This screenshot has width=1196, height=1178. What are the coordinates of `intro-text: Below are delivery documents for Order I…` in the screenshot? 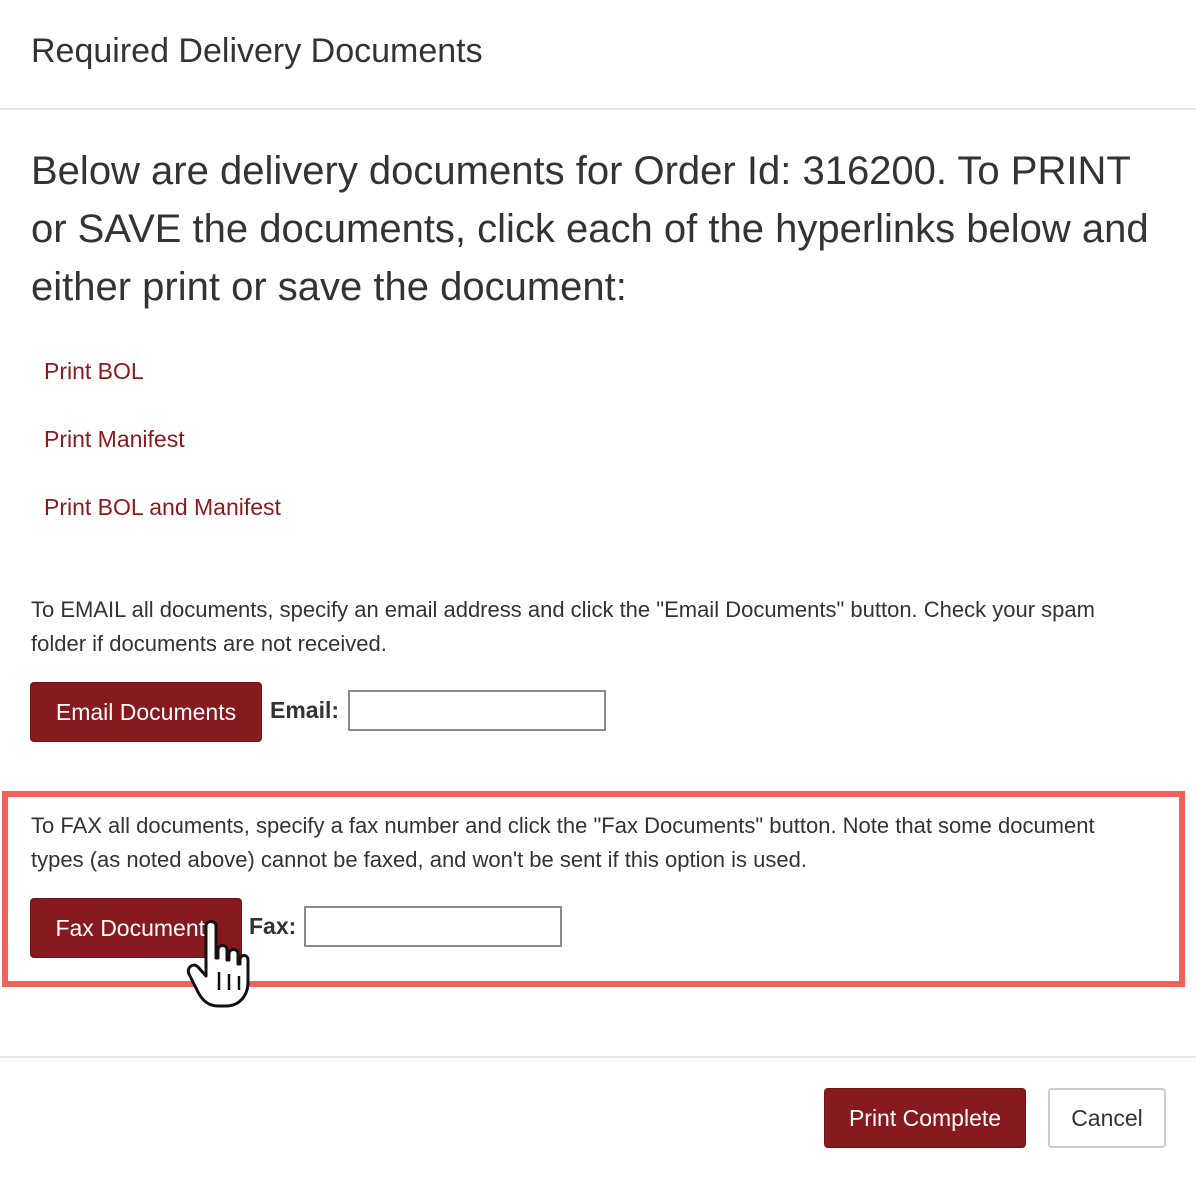 It's located at (590, 229).